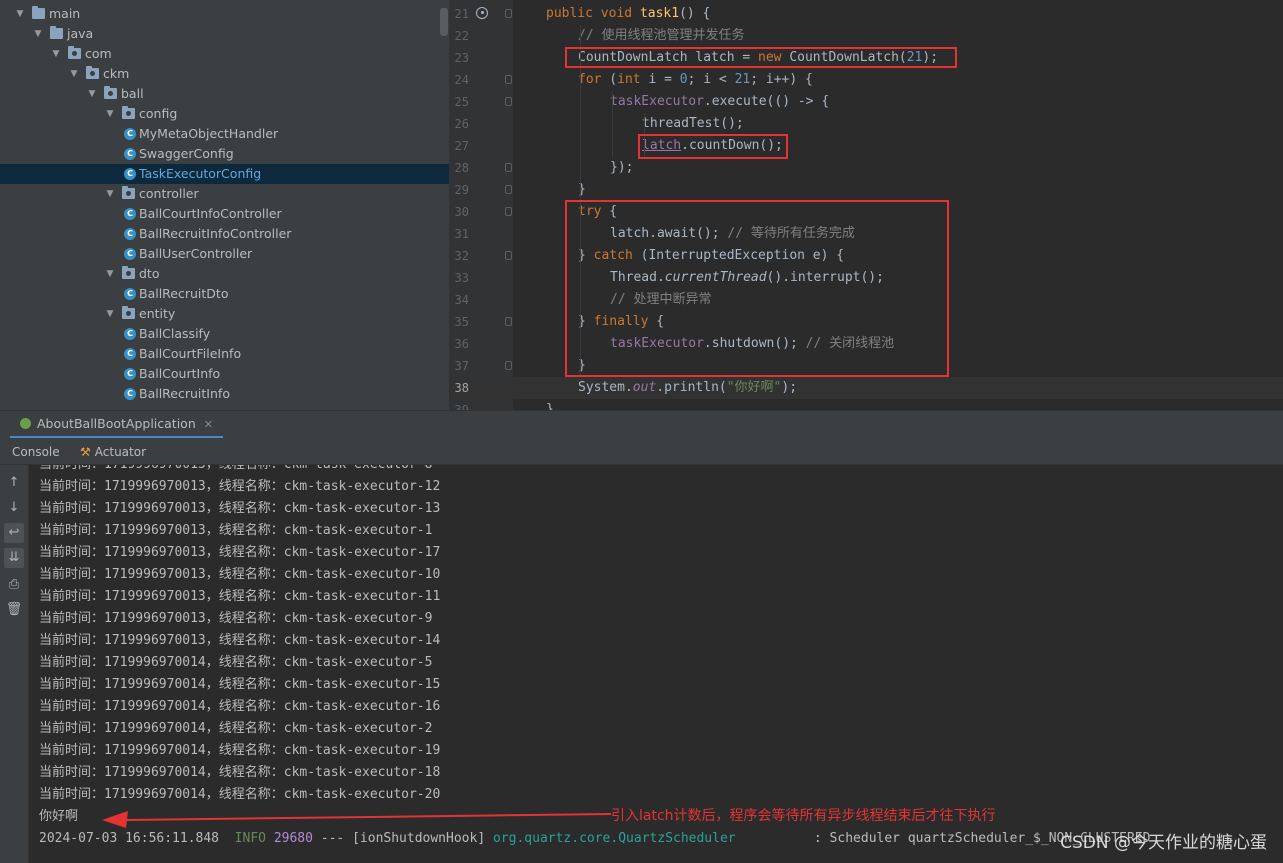 The image size is (1283, 863). I want to click on tree-item-controller: ▼ controller, so click(224, 194).